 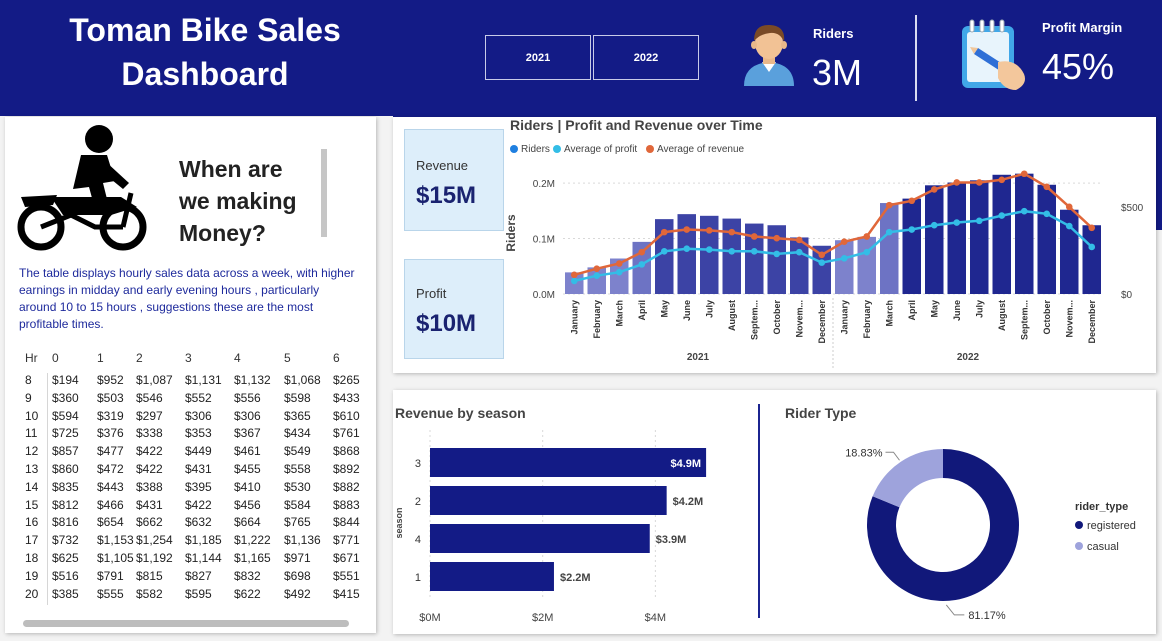 What do you see at coordinates (149, 486) in the screenshot?
I see `sales-cell: $388` at bounding box center [149, 486].